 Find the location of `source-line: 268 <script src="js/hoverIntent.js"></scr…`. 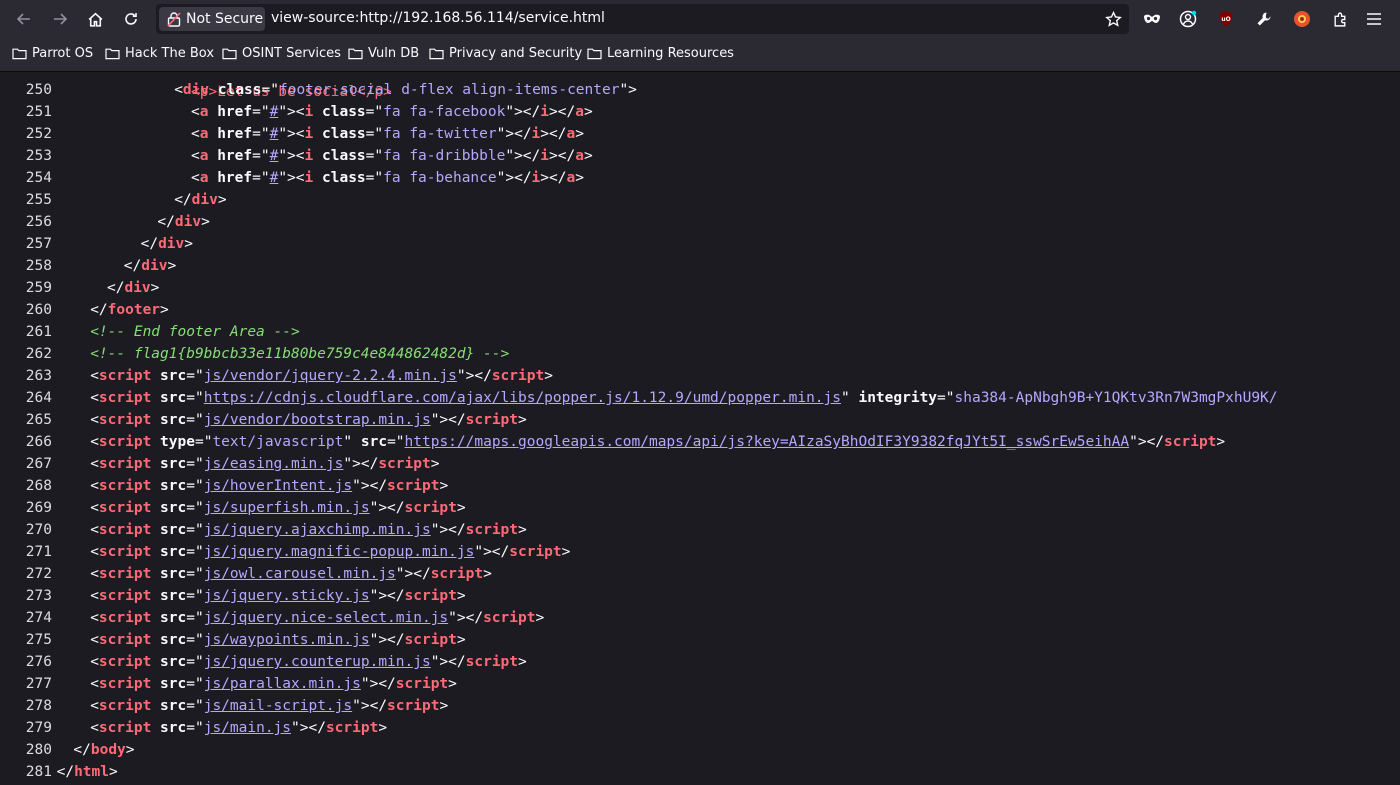

source-line: 268 <script src="js/hoverIntent.js"></scr… is located at coordinates (700, 486).